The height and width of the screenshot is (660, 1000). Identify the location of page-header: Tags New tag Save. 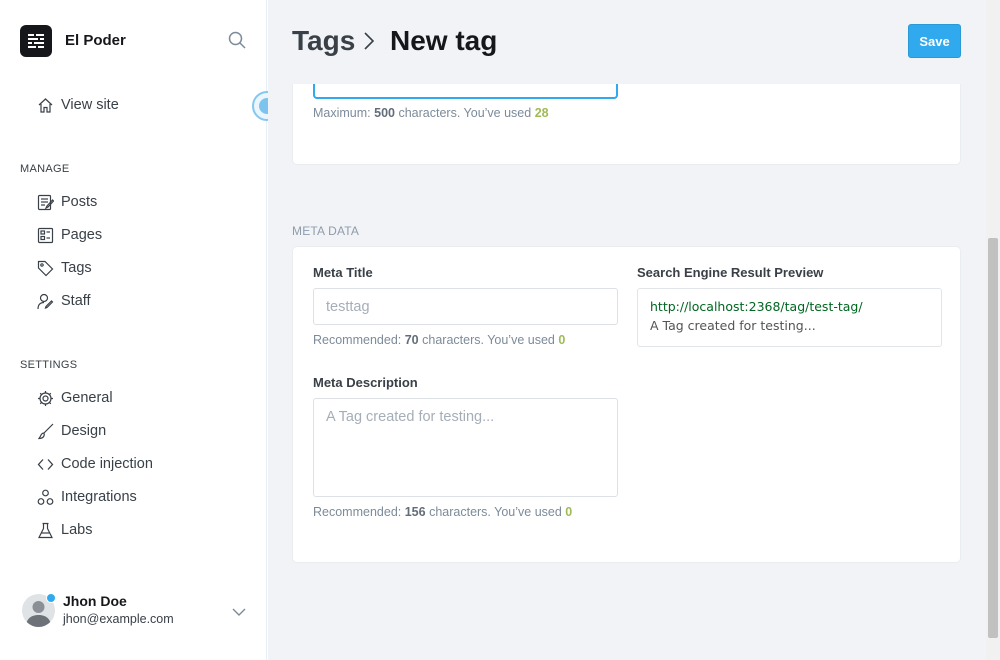
(627, 42).